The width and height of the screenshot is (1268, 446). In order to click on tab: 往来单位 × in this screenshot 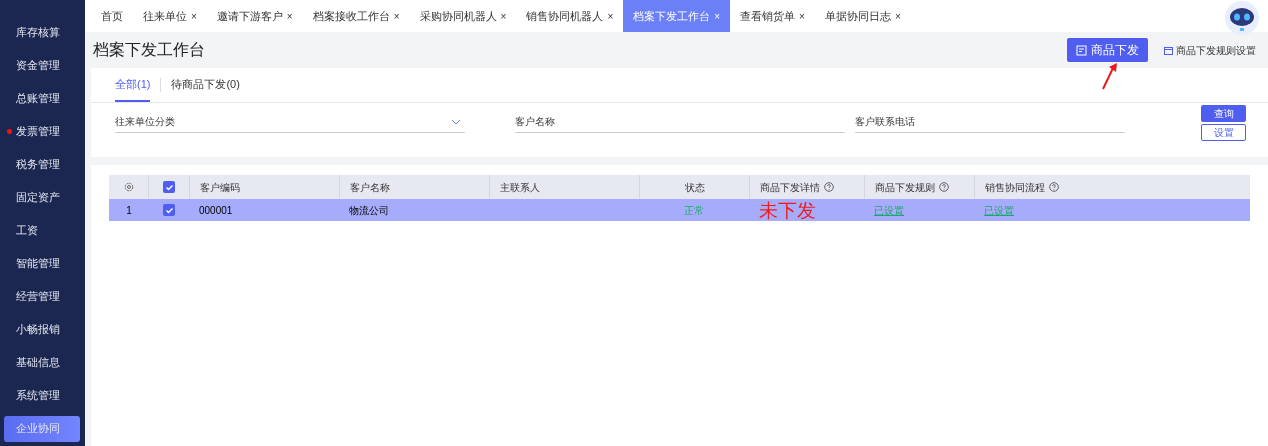, I will do `click(170, 16)`.